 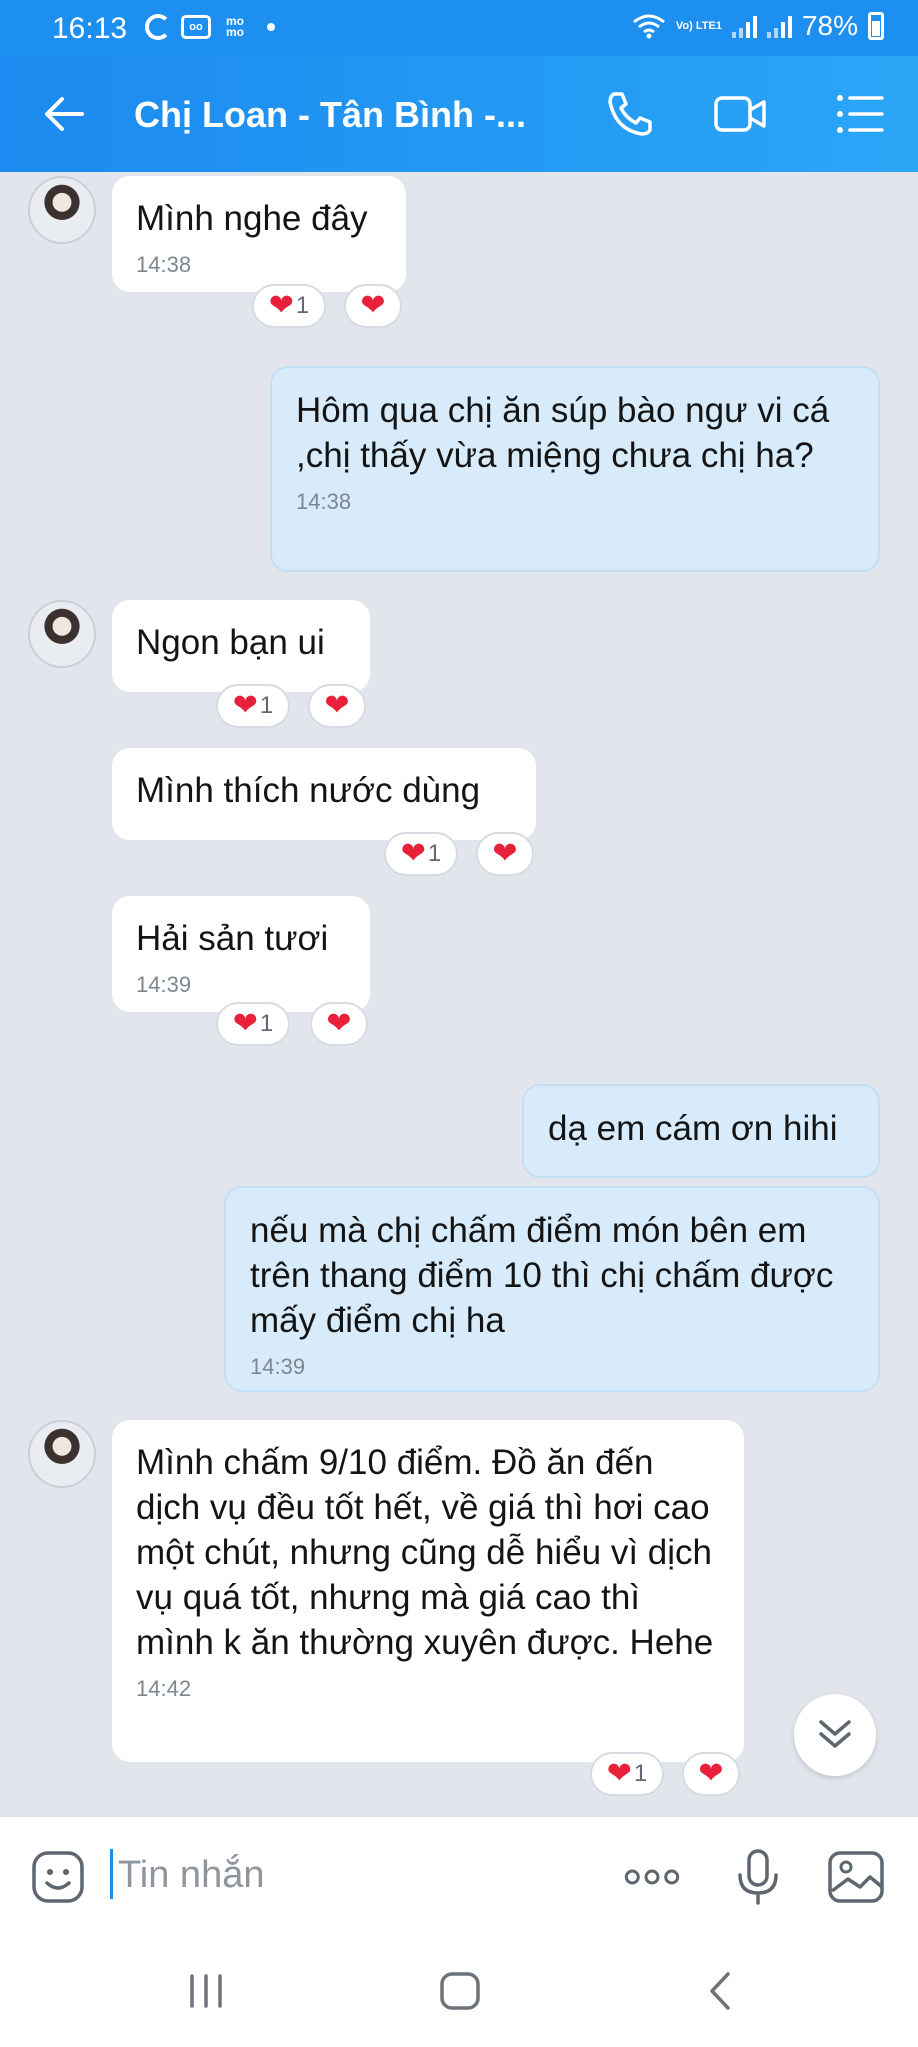 What do you see at coordinates (779, 26) in the screenshot?
I see `signal-2-icon` at bounding box center [779, 26].